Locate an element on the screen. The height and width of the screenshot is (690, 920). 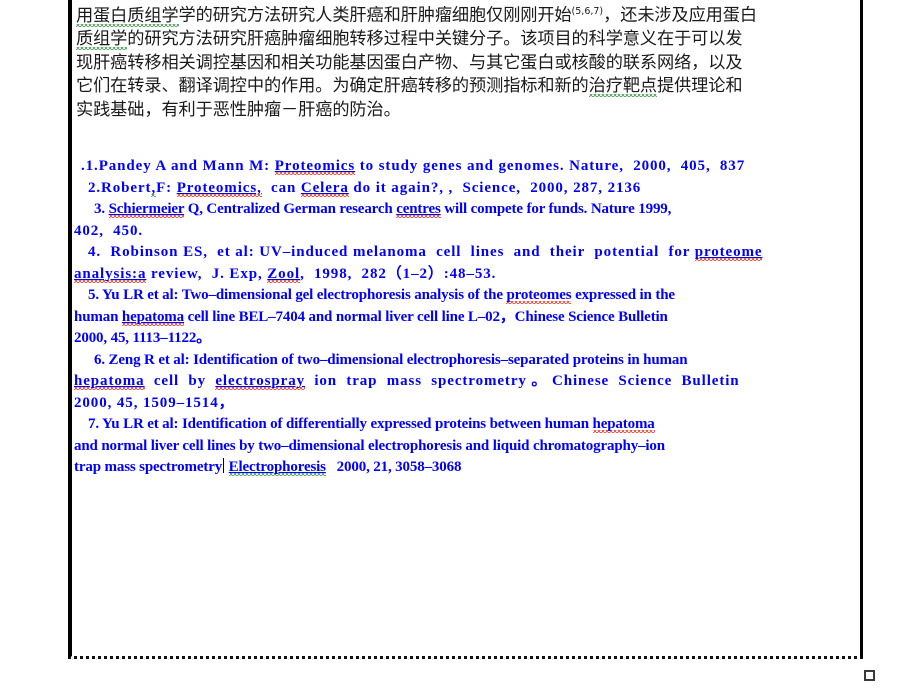
ref1-seg-a: .1.Pandey A and Mann M: is located at coordinates (178, 166).